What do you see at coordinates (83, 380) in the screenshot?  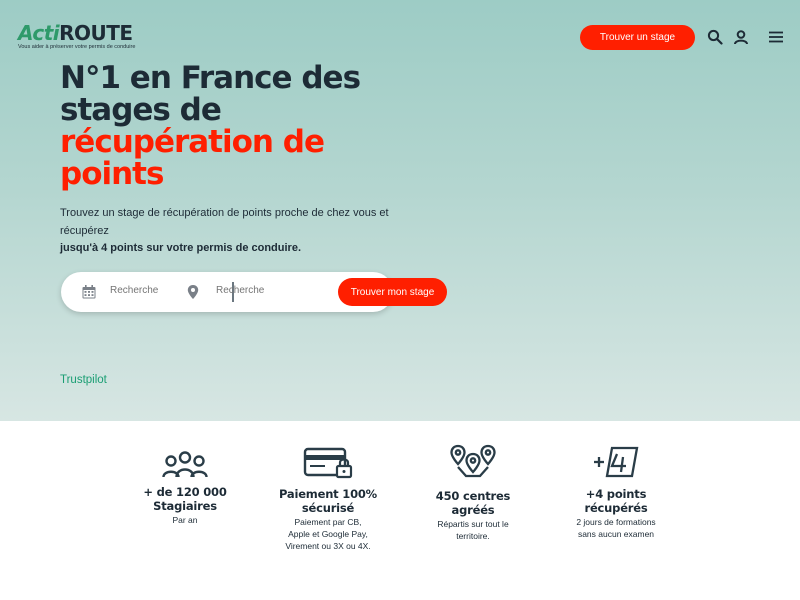 I see `trustpilot-link: Trustpilot` at bounding box center [83, 380].